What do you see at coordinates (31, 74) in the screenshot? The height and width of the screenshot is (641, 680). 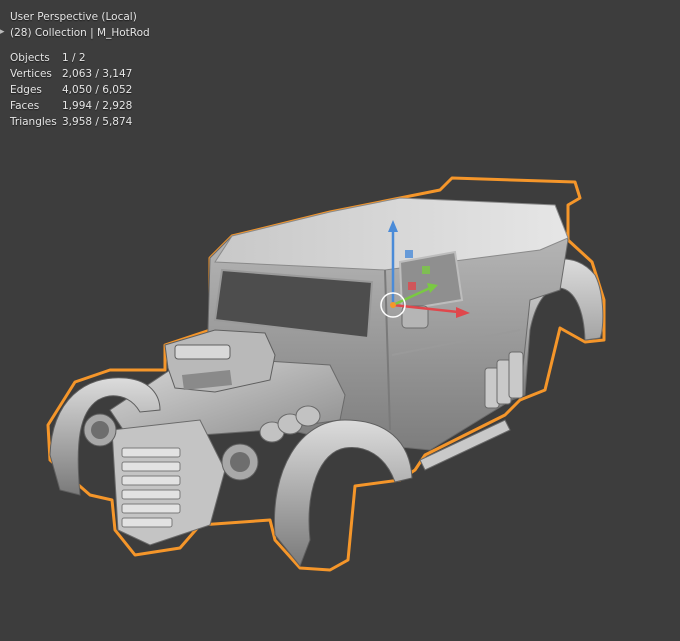 I see `stat-label: Vertices` at bounding box center [31, 74].